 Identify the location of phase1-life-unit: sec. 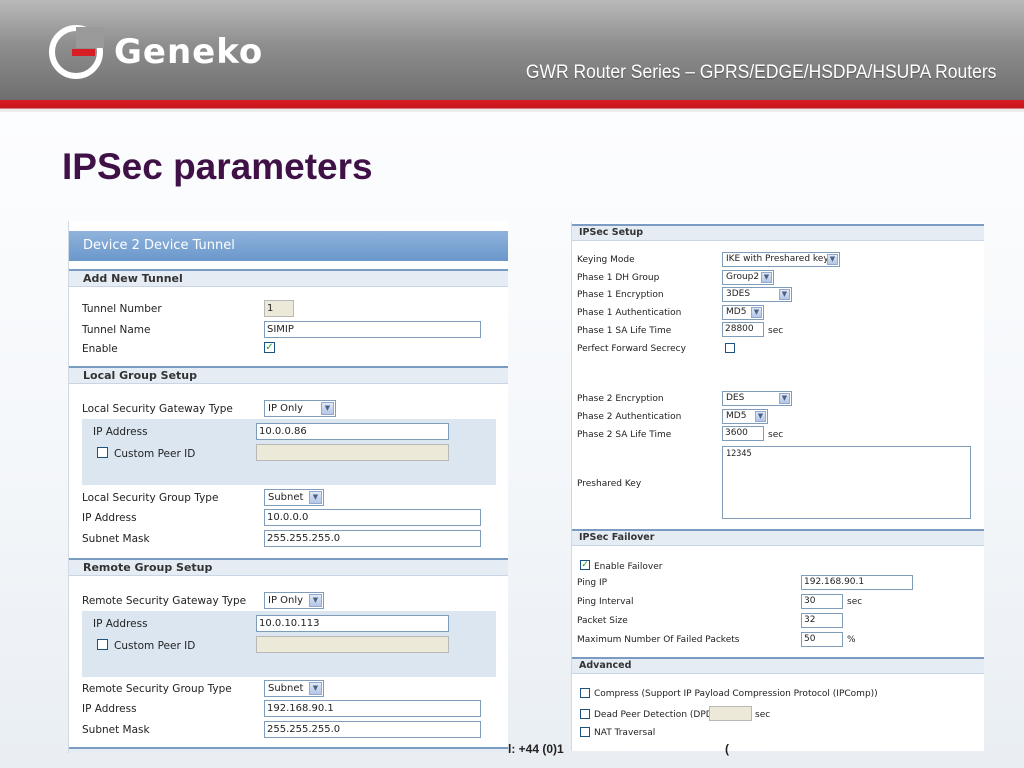
(776, 331).